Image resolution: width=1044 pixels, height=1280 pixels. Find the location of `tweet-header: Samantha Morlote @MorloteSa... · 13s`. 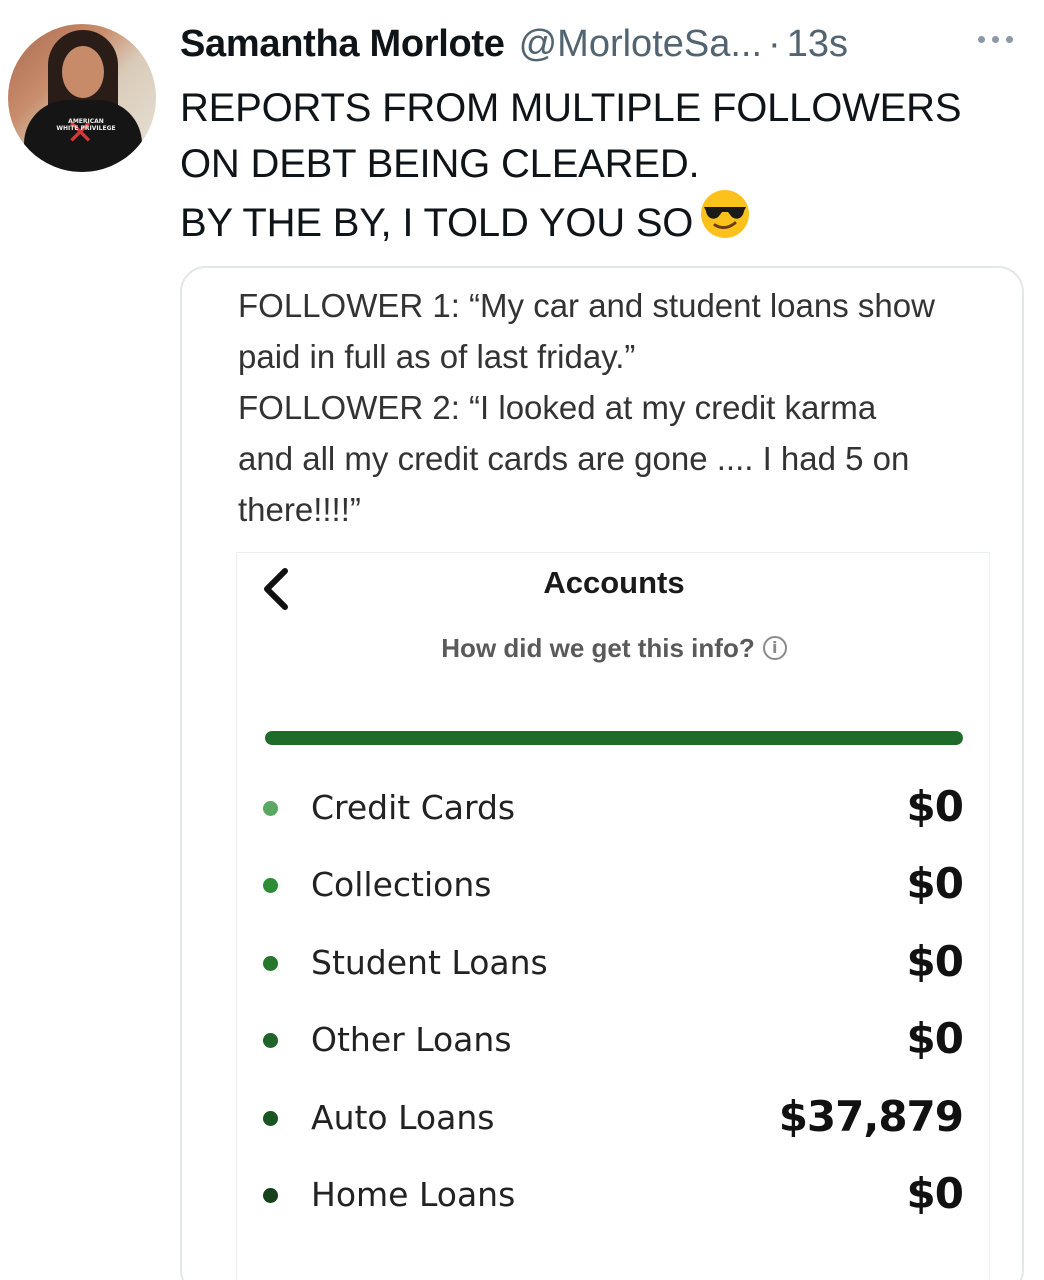

tweet-header: Samantha Morlote @MorloteSa... · 13s is located at coordinates (514, 44).